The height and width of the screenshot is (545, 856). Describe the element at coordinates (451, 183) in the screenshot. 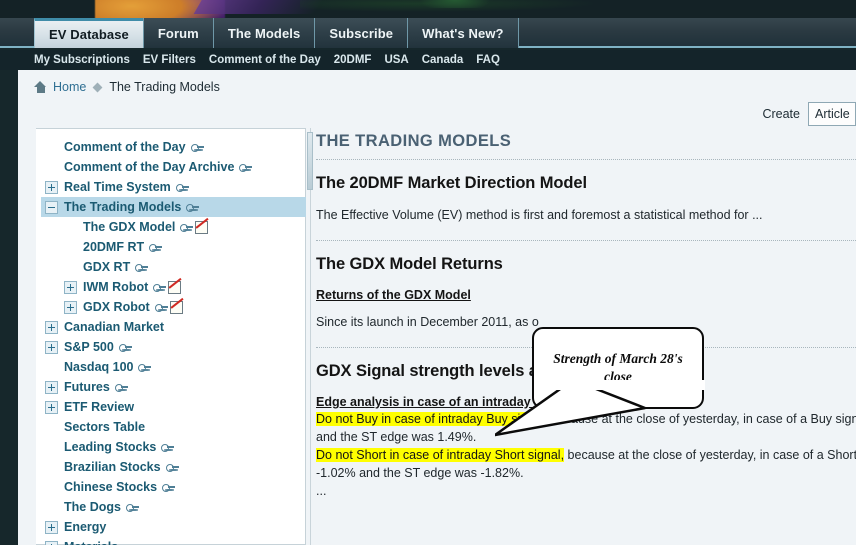

I see `heading-20dmf: The 20DMF Market Direction Model` at that location.